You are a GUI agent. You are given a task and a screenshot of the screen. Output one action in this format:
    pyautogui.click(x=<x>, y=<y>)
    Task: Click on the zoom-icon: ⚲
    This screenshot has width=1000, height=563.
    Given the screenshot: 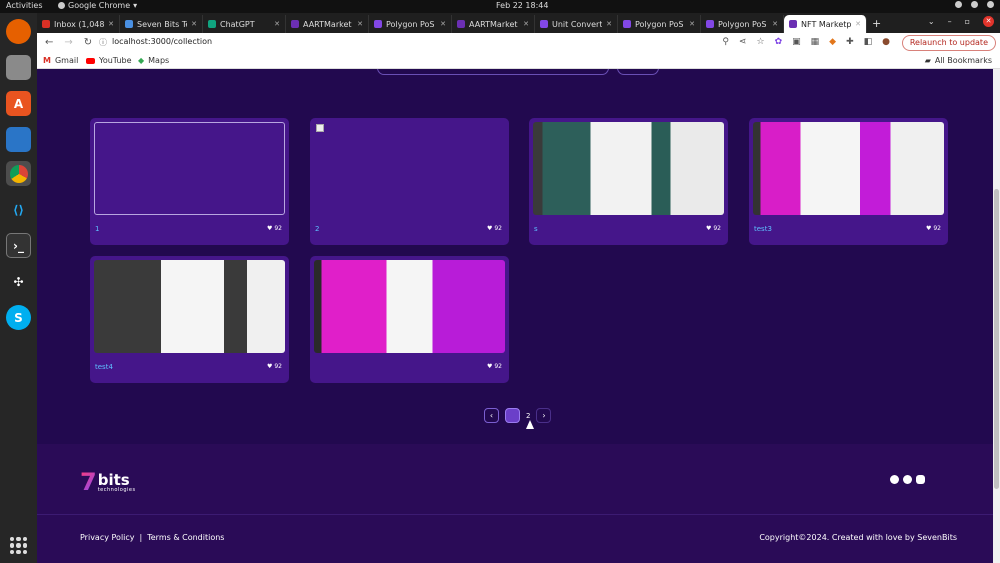 What is the action you would take?
    pyautogui.click(x=725, y=42)
    